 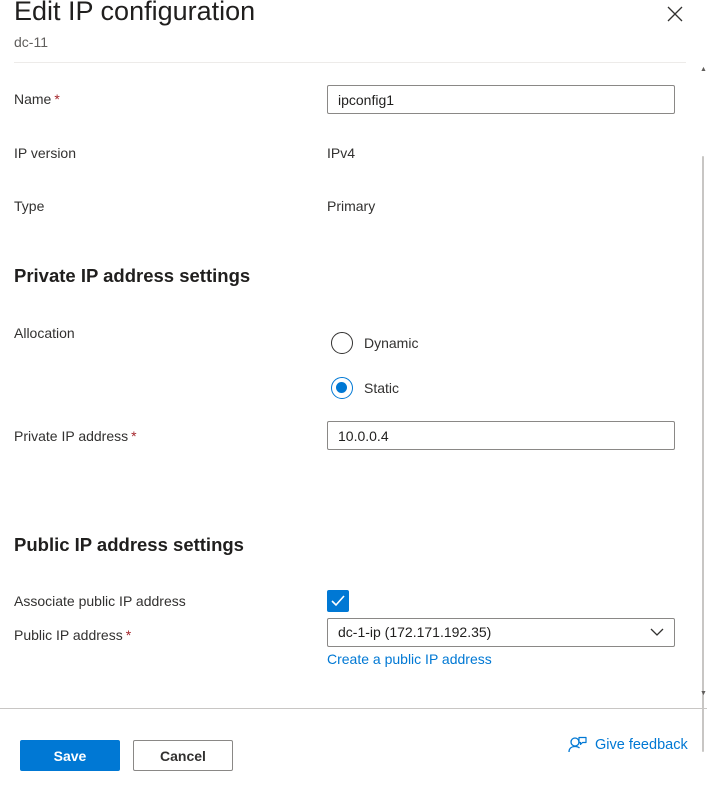 What do you see at coordinates (342, 388) in the screenshot?
I see `radio-checked-icon` at bounding box center [342, 388].